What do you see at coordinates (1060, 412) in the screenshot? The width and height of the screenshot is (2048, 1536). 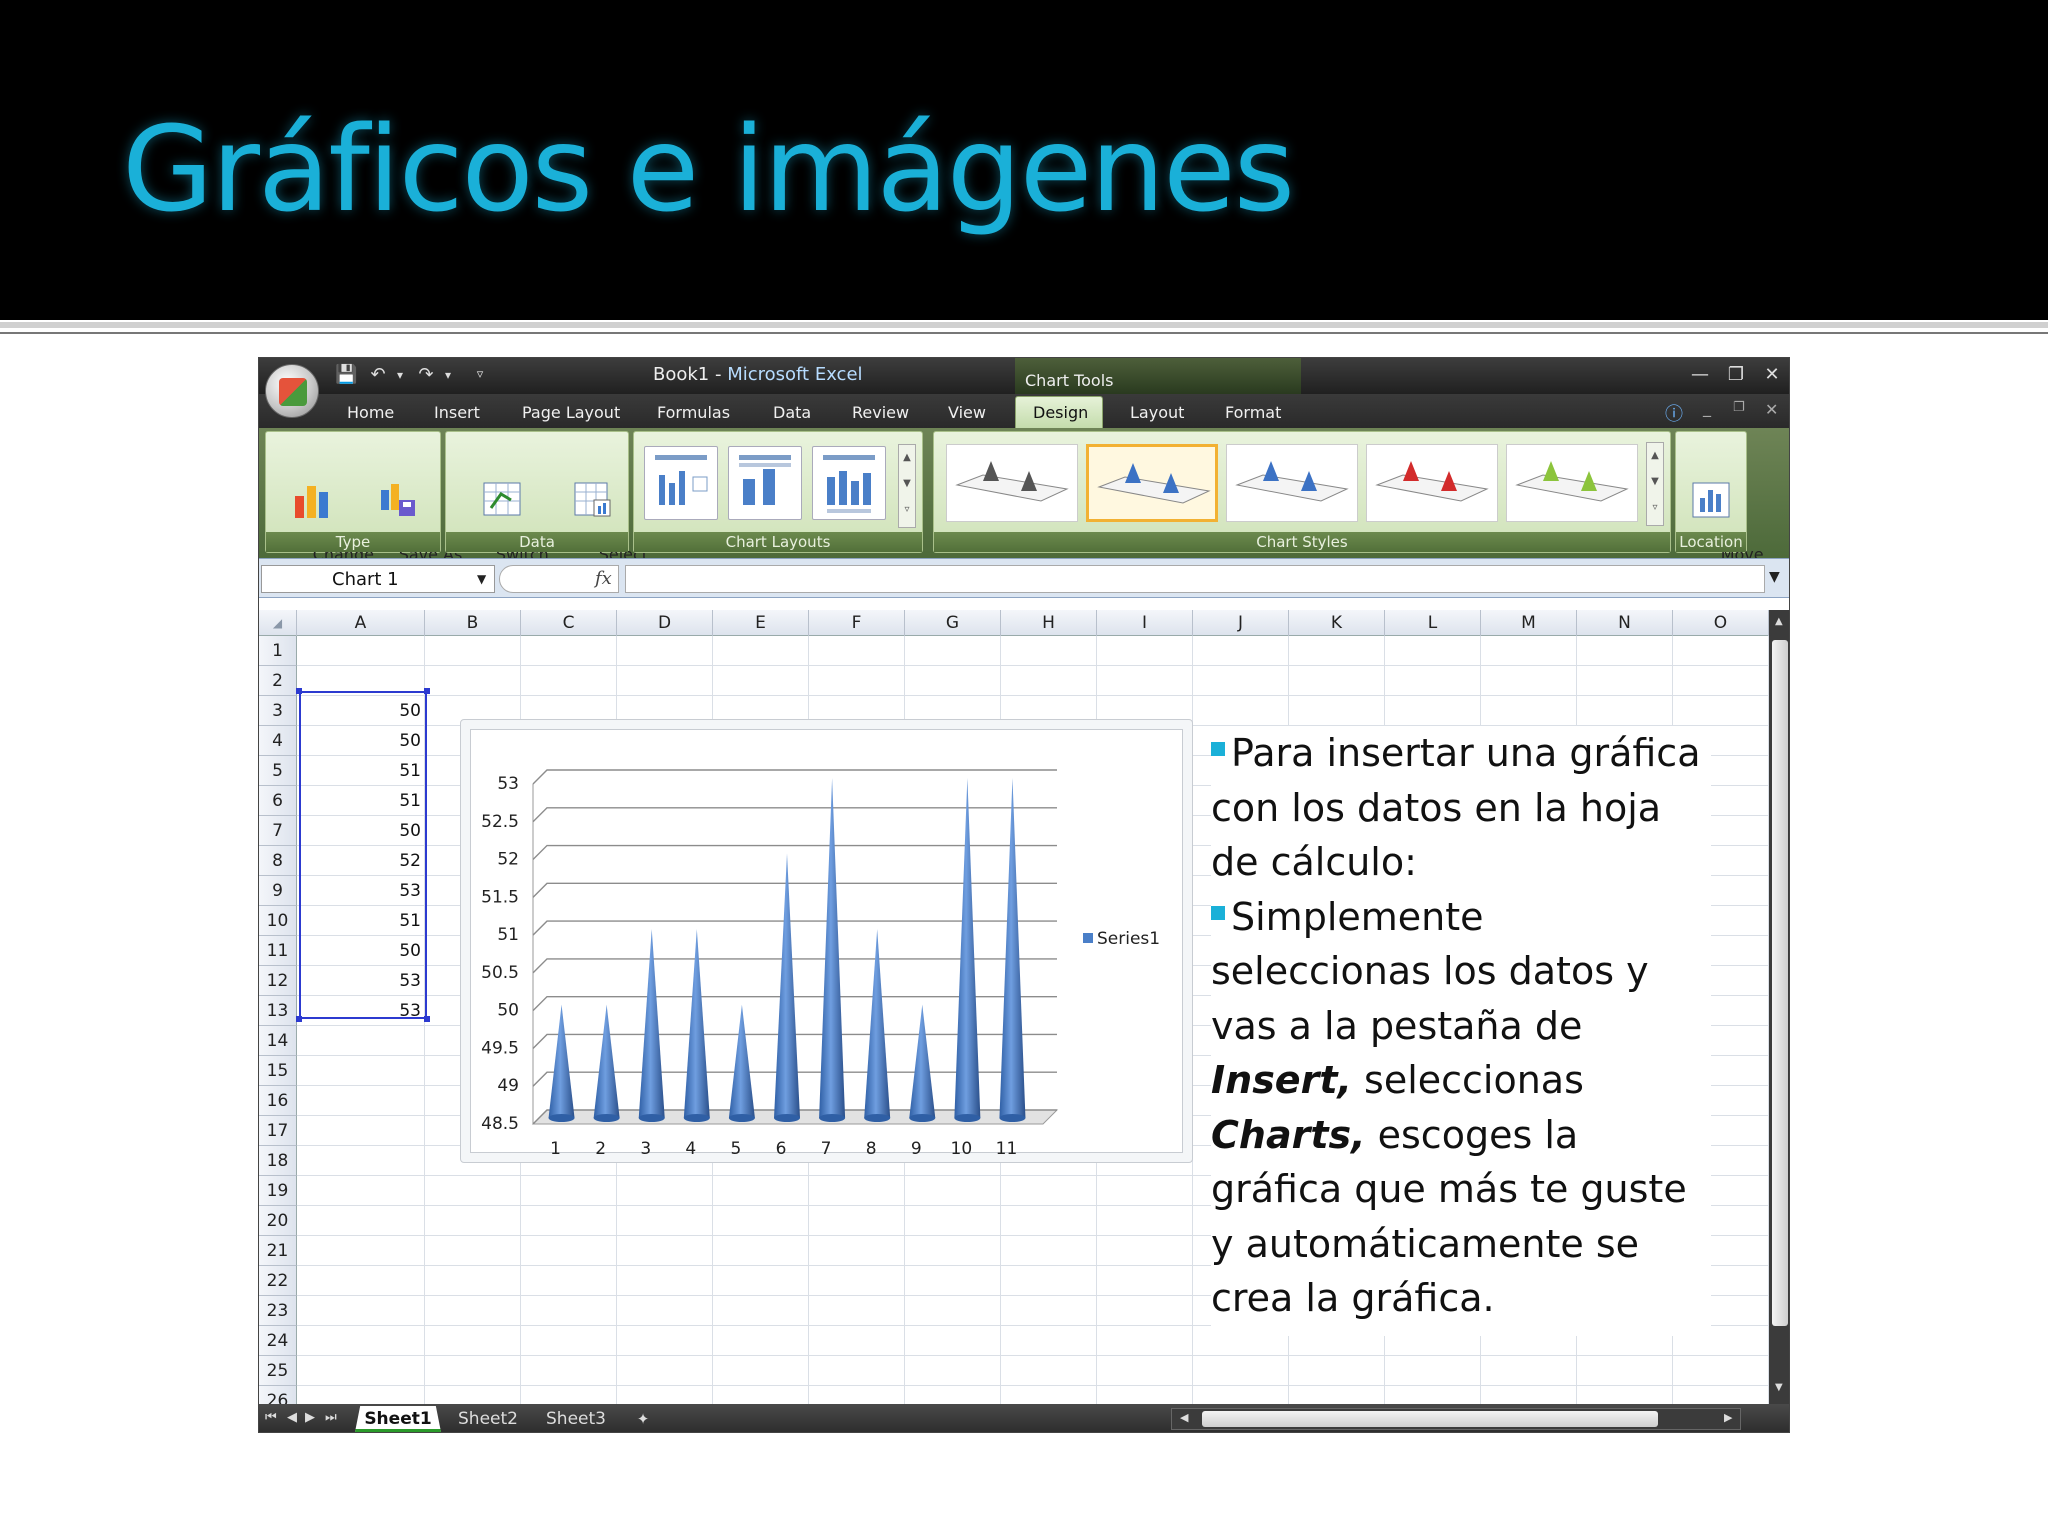 I see `tab-design: Design` at bounding box center [1060, 412].